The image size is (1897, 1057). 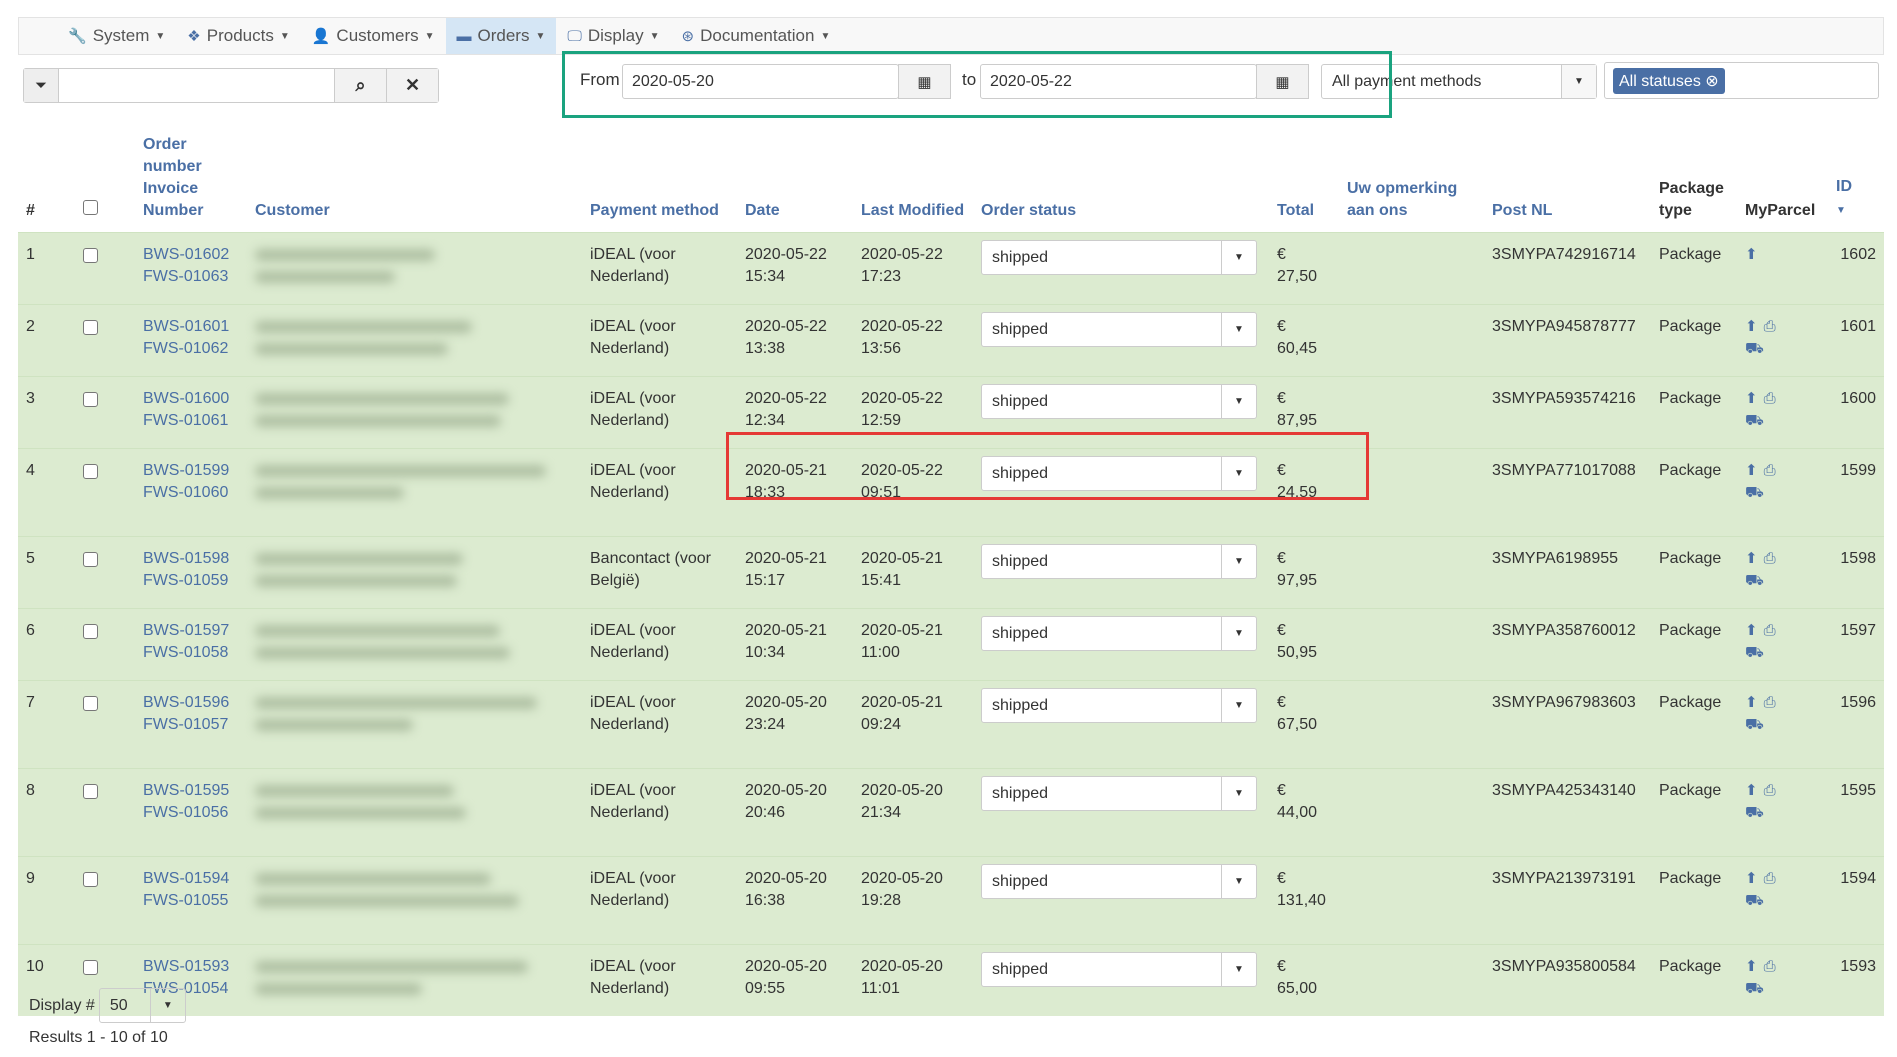 What do you see at coordinates (185, 580) in the screenshot?
I see `invoice-number-link: FWS-01059` at bounding box center [185, 580].